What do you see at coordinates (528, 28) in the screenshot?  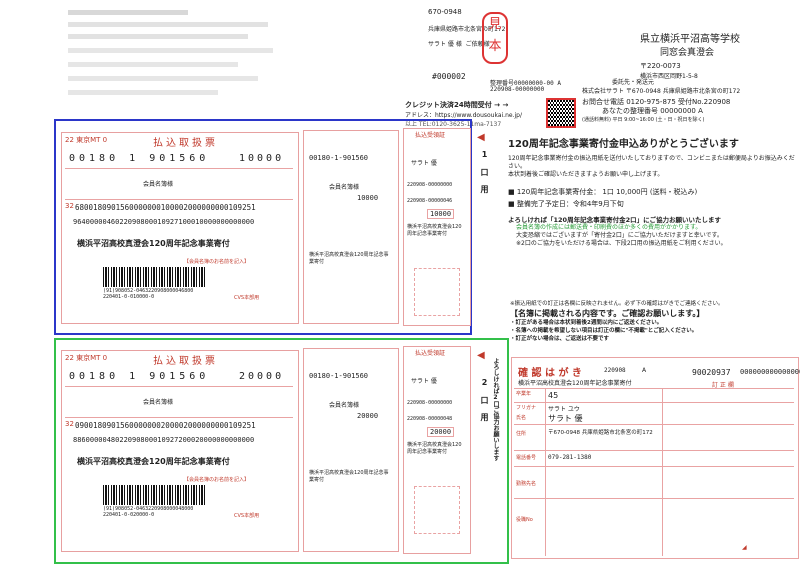 I see `header-sender: 670-0948 兵庫県姫路市北条宮の町172 サラト 優 様 ご依頼様` at bounding box center [528, 28].